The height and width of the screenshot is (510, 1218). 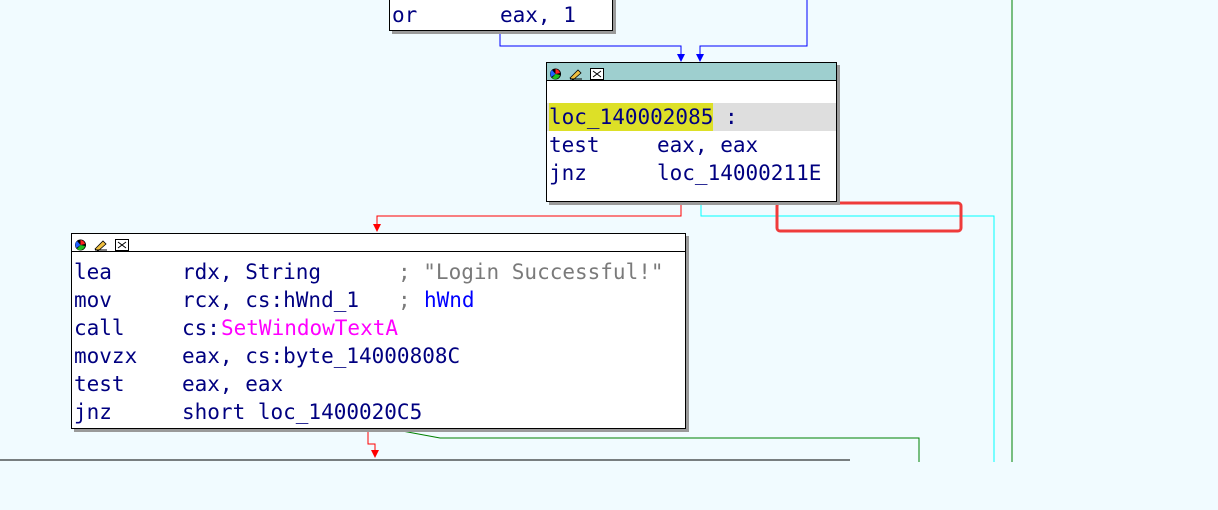 I want to click on operands: eax, 1, so click(x=538, y=15).